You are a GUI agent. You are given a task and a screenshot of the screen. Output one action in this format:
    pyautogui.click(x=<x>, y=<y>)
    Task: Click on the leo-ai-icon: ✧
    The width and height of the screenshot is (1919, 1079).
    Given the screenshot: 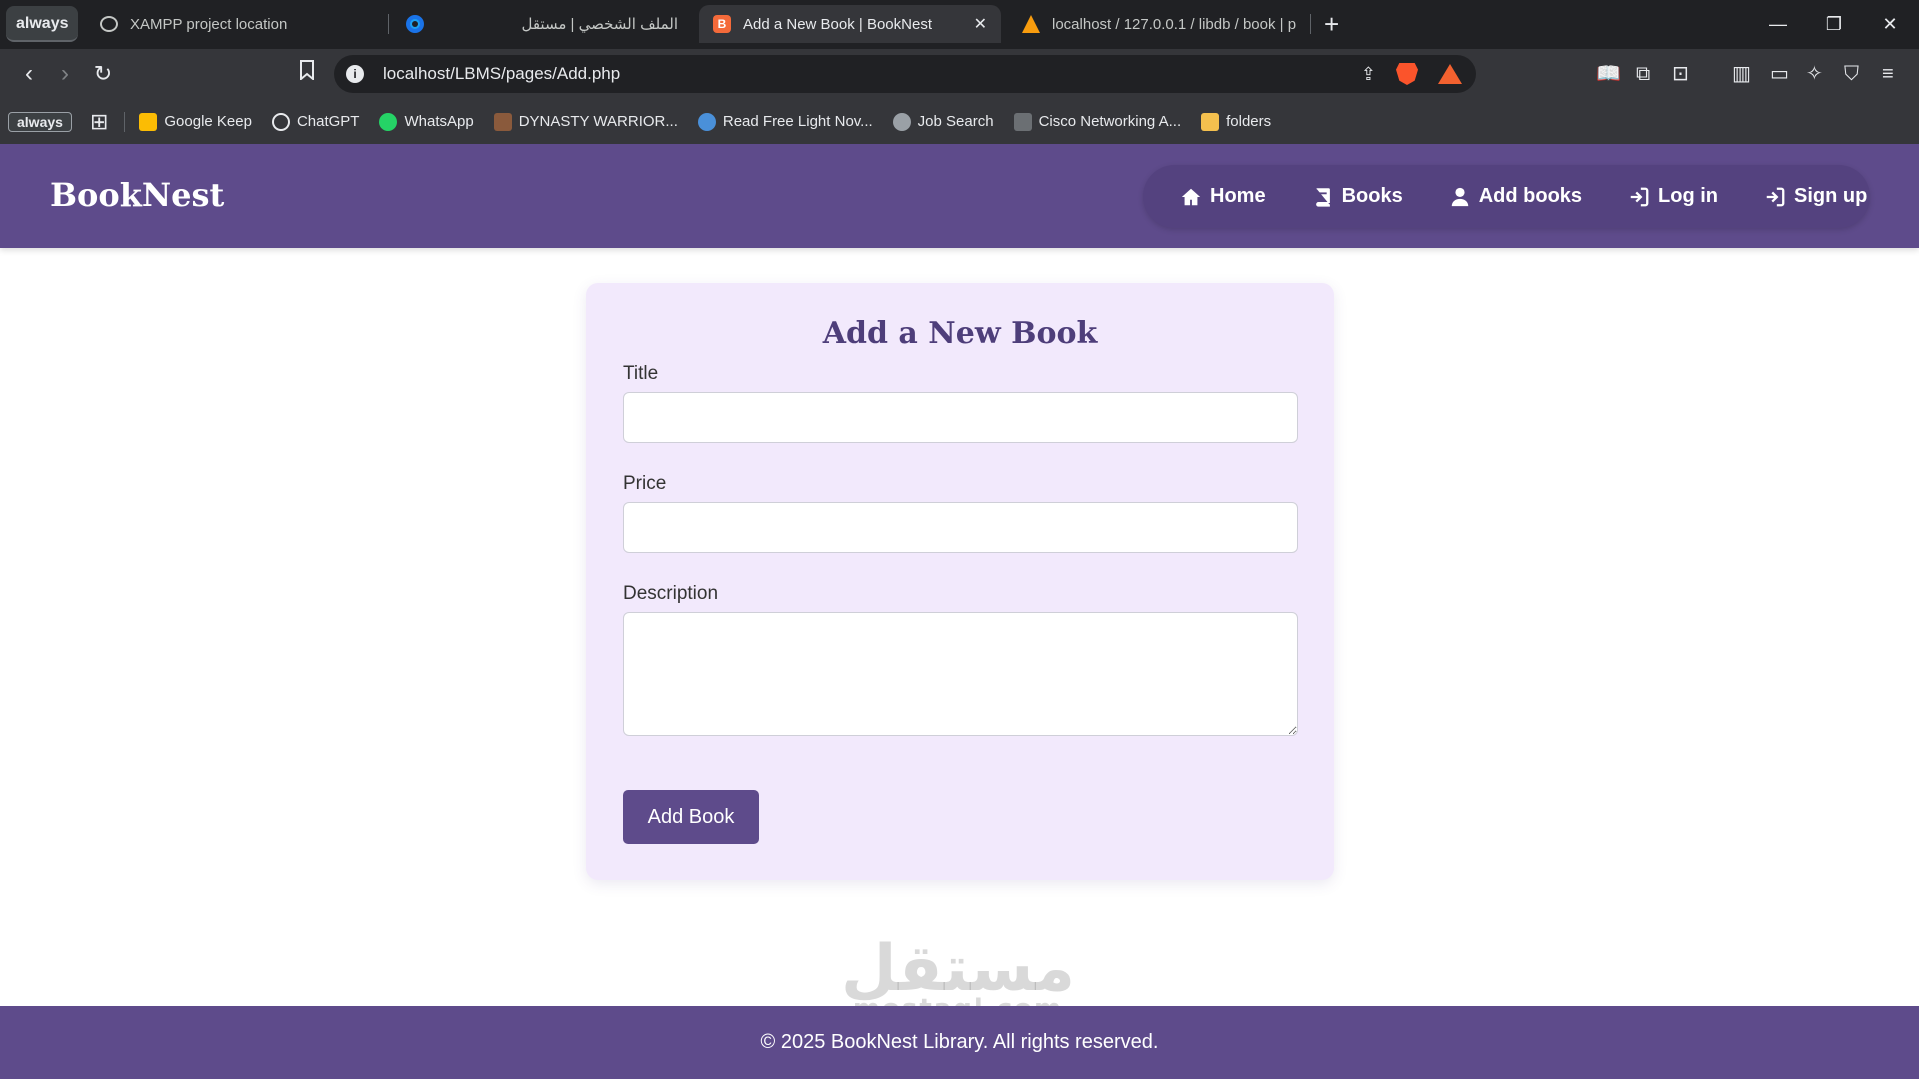 What is the action you would take?
    pyautogui.click(x=1814, y=74)
    